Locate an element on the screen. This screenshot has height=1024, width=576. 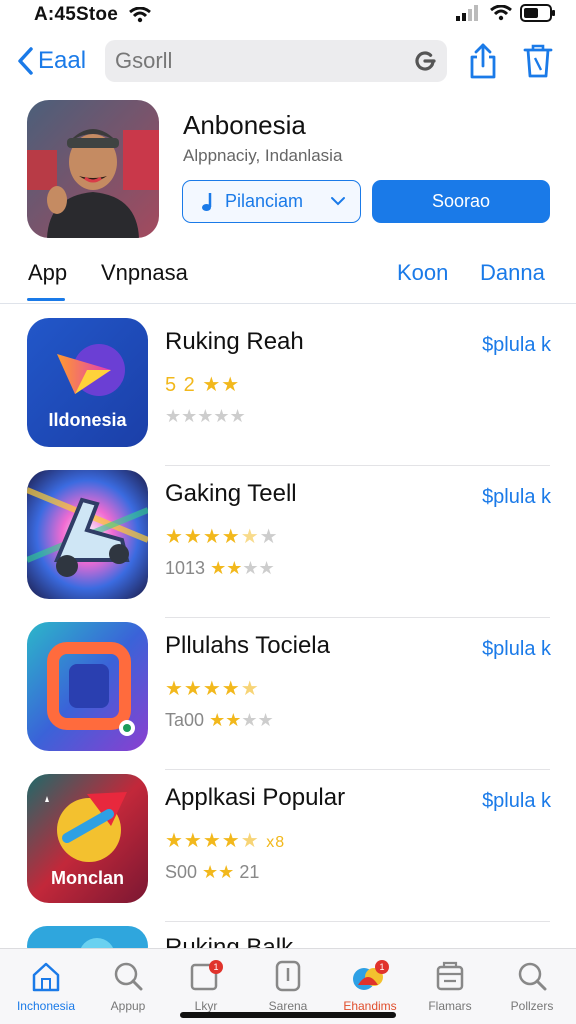
chevron-left-icon is located at coordinates (25, 61).